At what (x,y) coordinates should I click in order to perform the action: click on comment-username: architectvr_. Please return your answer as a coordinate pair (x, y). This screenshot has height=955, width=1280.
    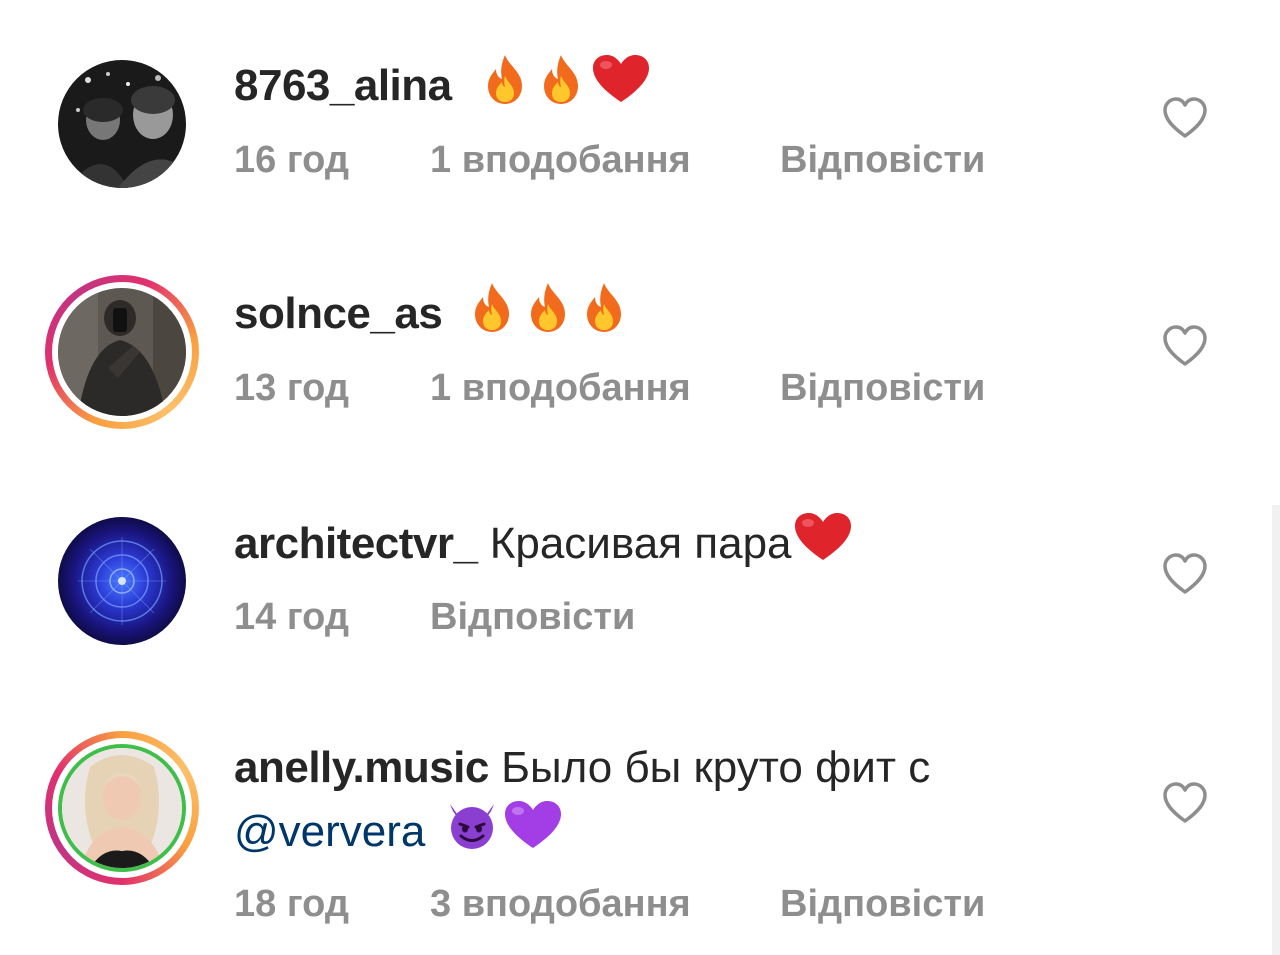
    Looking at the image, I should click on (356, 543).